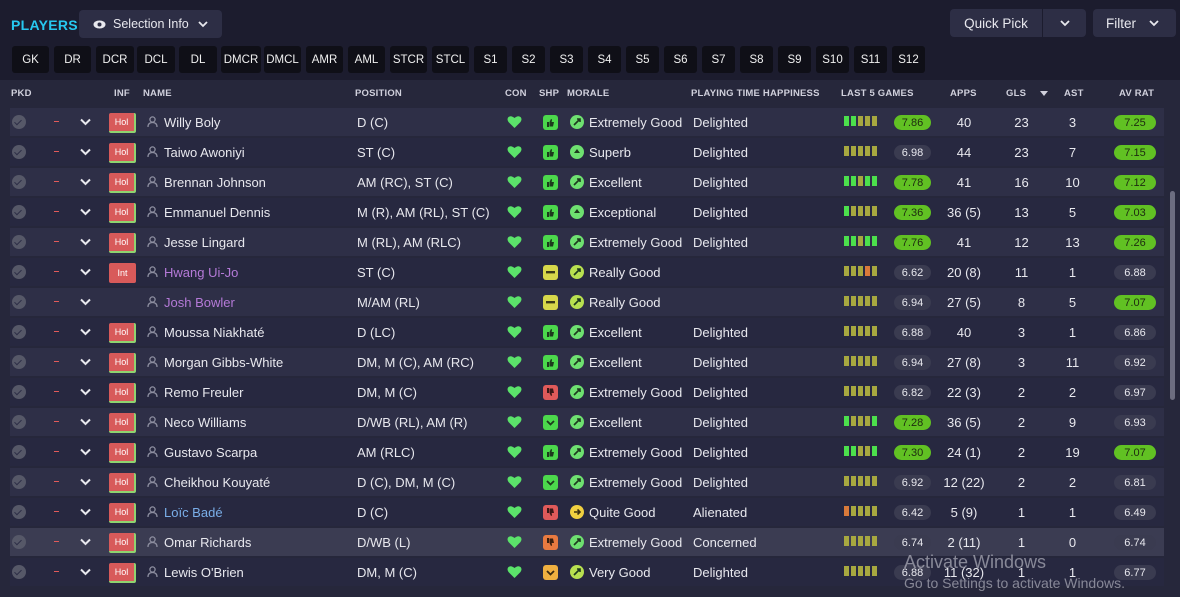  What do you see at coordinates (72, 59) in the screenshot?
I see `position-filter-dr: DR` at bounding box center [72, 59].